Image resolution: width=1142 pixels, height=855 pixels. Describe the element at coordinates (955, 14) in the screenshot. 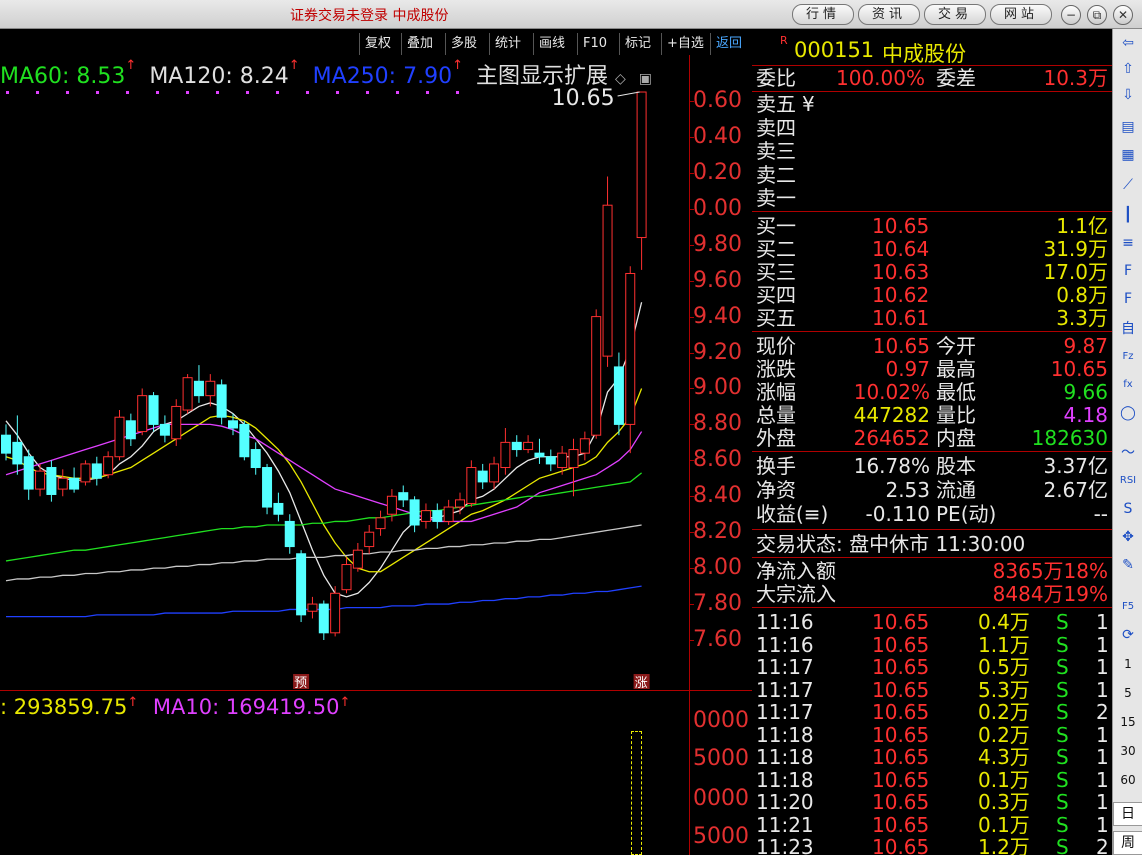

I see `trade-button: 交易` at that location.